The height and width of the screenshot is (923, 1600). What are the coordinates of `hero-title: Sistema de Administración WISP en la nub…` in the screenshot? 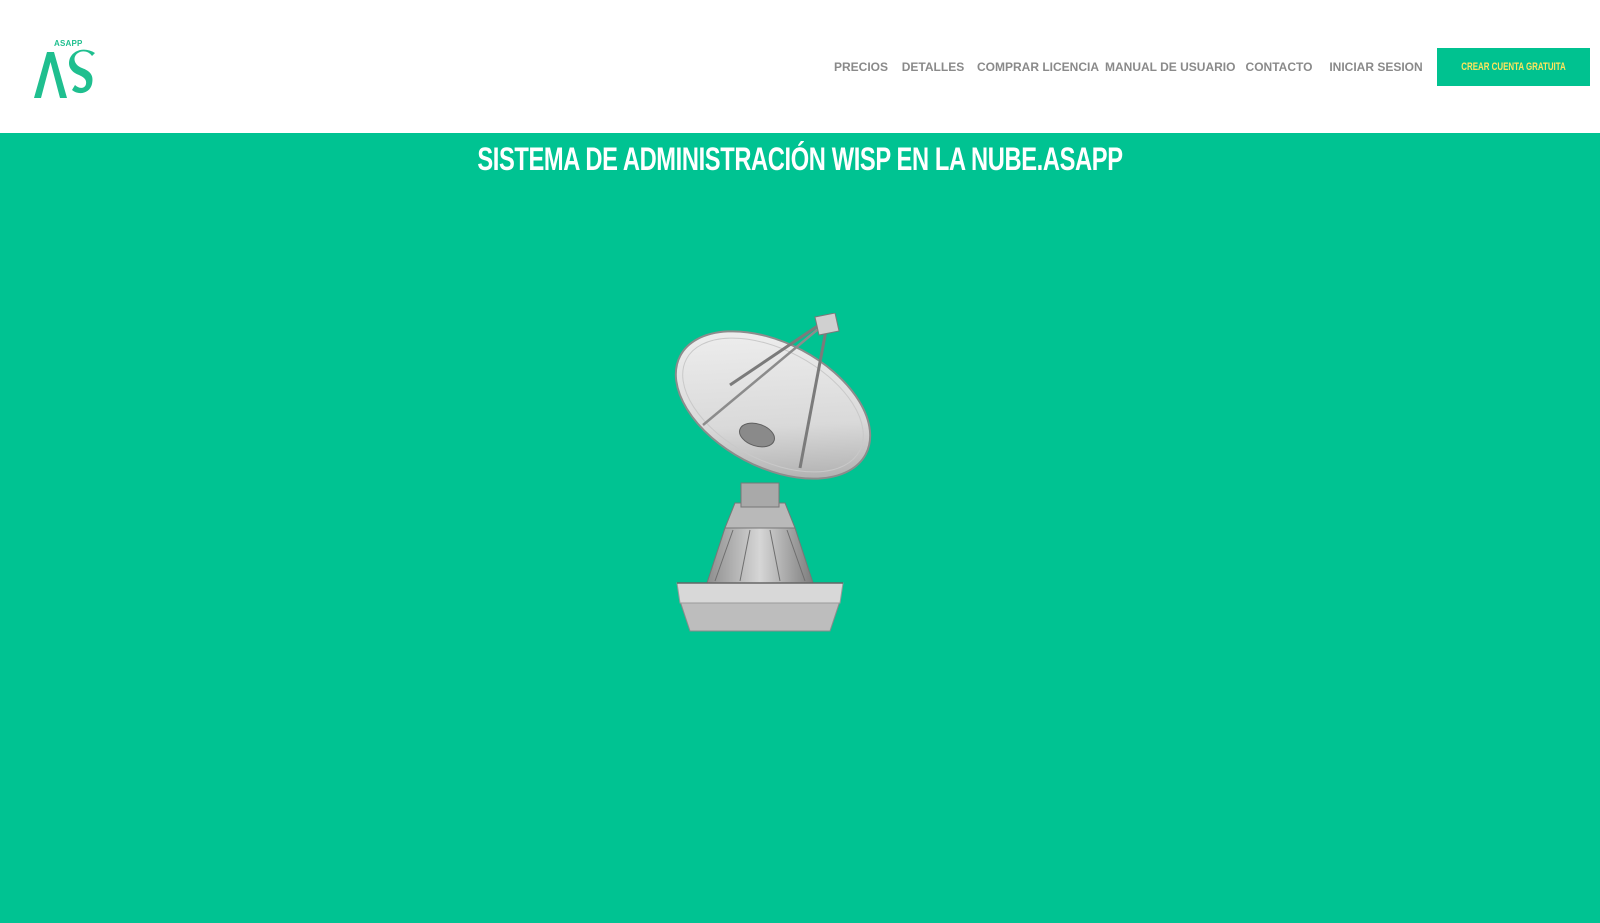 It's located at (800, 159).